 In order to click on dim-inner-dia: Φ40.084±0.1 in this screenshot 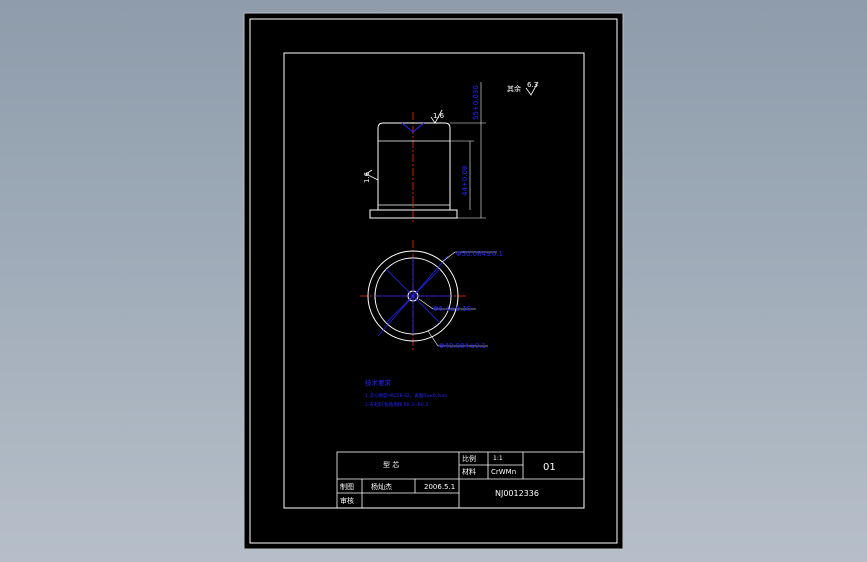, I will do `click(462, 346)`.